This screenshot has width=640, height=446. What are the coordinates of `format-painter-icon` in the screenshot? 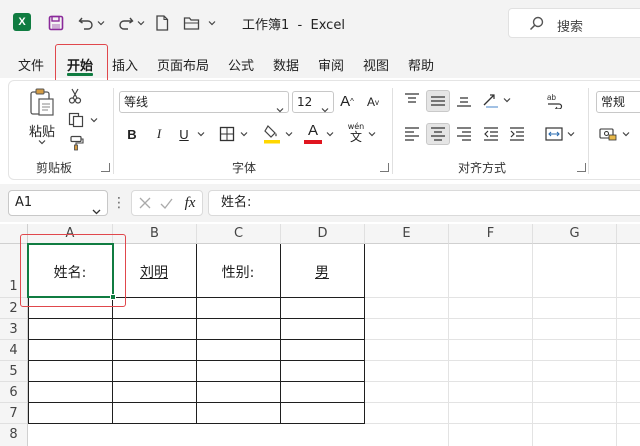 It's located at (76, 143).